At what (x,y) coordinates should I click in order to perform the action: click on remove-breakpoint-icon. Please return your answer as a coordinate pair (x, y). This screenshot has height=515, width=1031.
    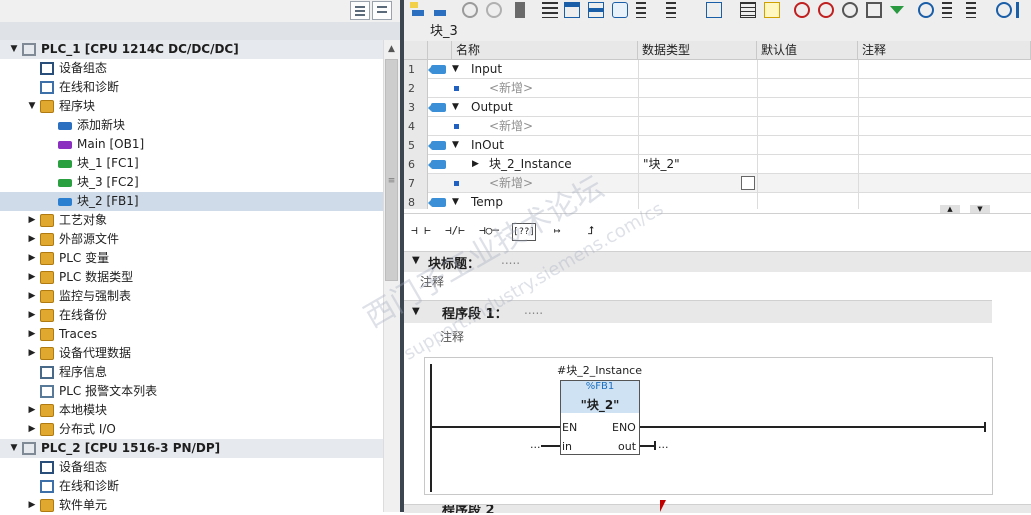
    Looking at the image, I should click on (826, 10).